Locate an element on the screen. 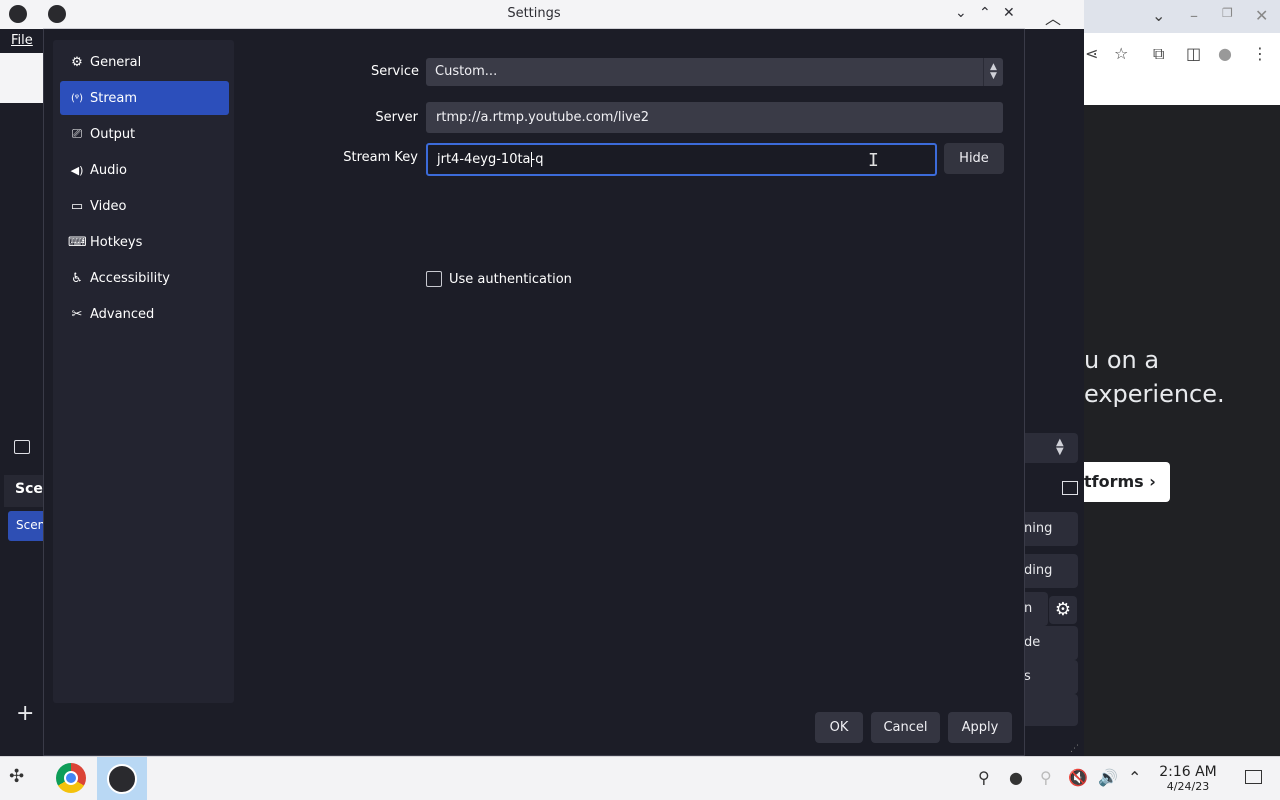 This screenshot has height=800, width=1280. sidebar-item-advanced: ✂ Advanced is located at coordinates (144, 314).